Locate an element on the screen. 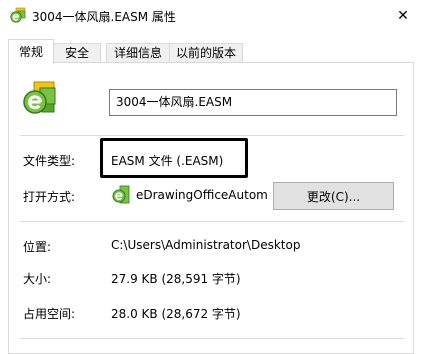 Image resolution: width=421 pixels, height=354 pixels. close-icon: ✕ is located at coordinates (403, 16).